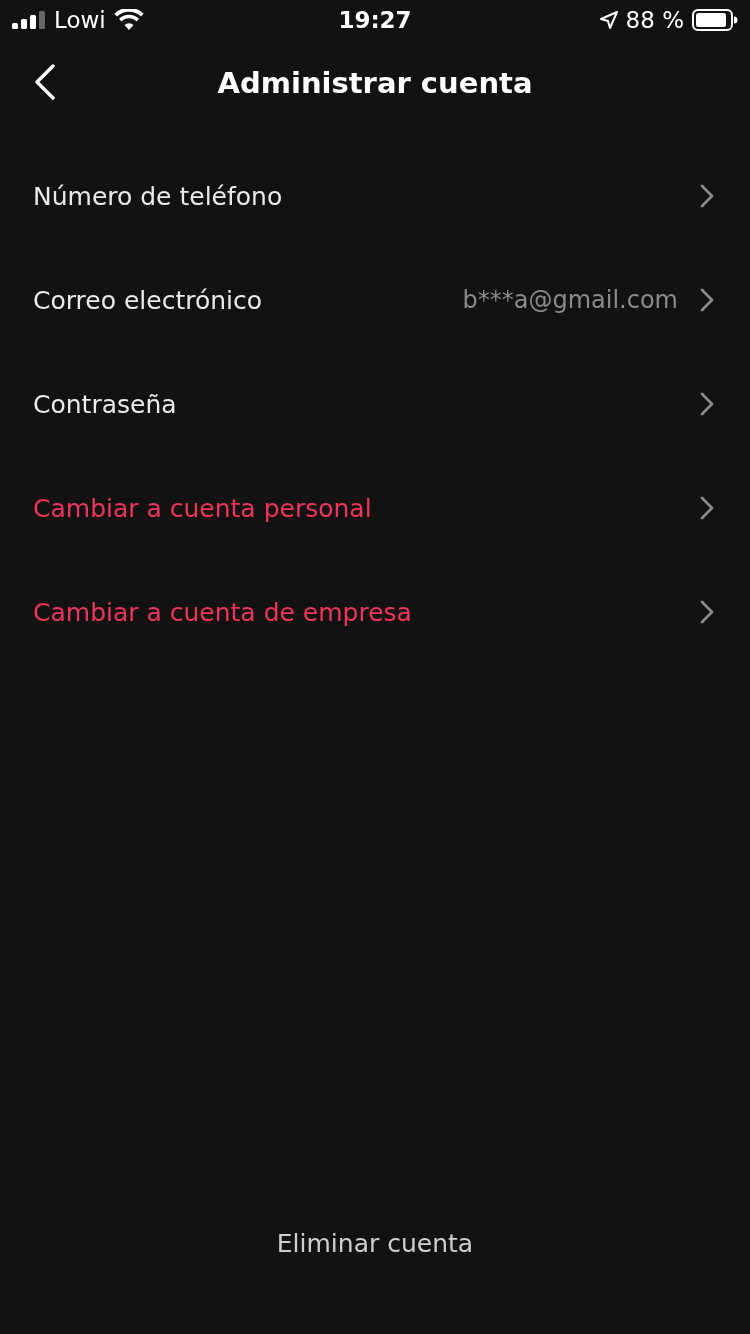 Image resolution: width=750 pixels, height=1334 pixels. I want to click on location-arrow-icon, so click(608, 20).